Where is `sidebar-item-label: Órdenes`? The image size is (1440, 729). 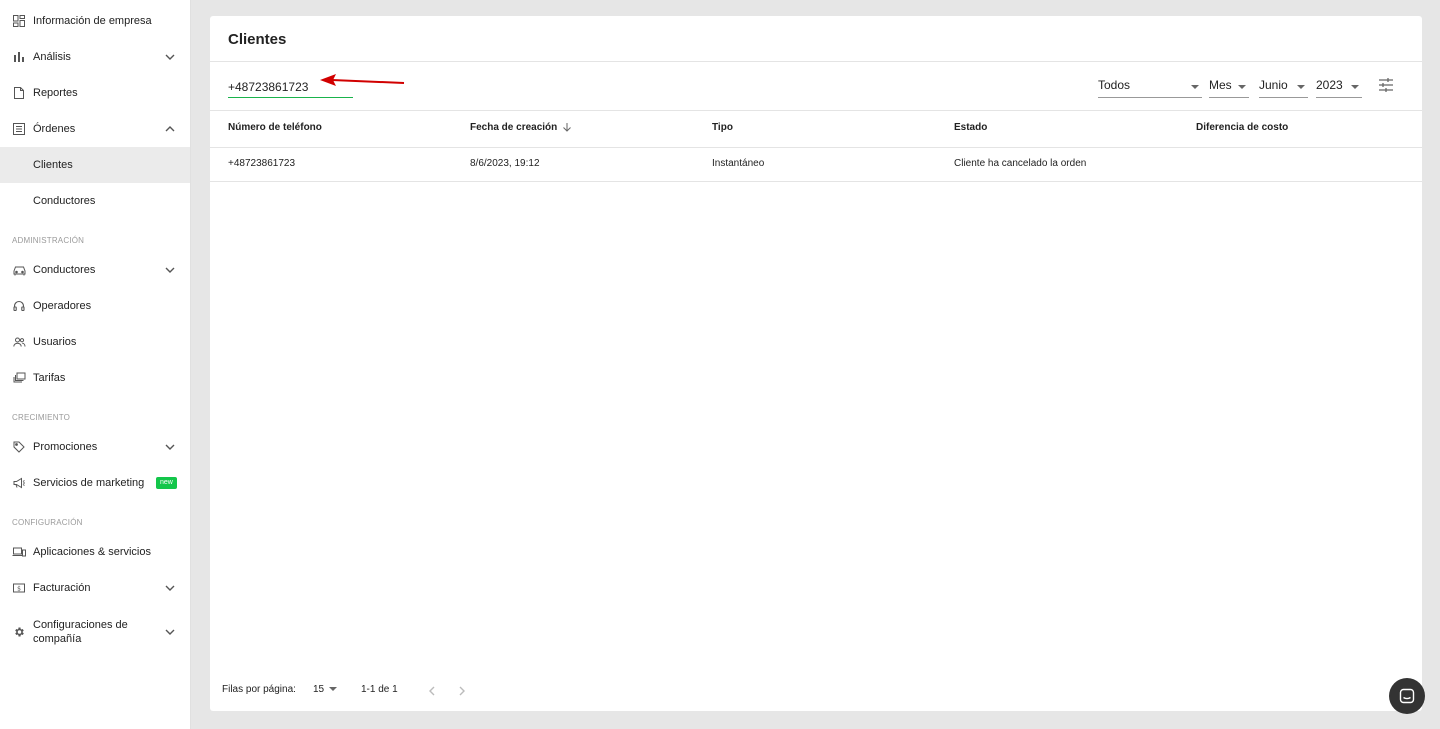 sidebar-item-label: Órdenes is located at coordinates (54, 129).